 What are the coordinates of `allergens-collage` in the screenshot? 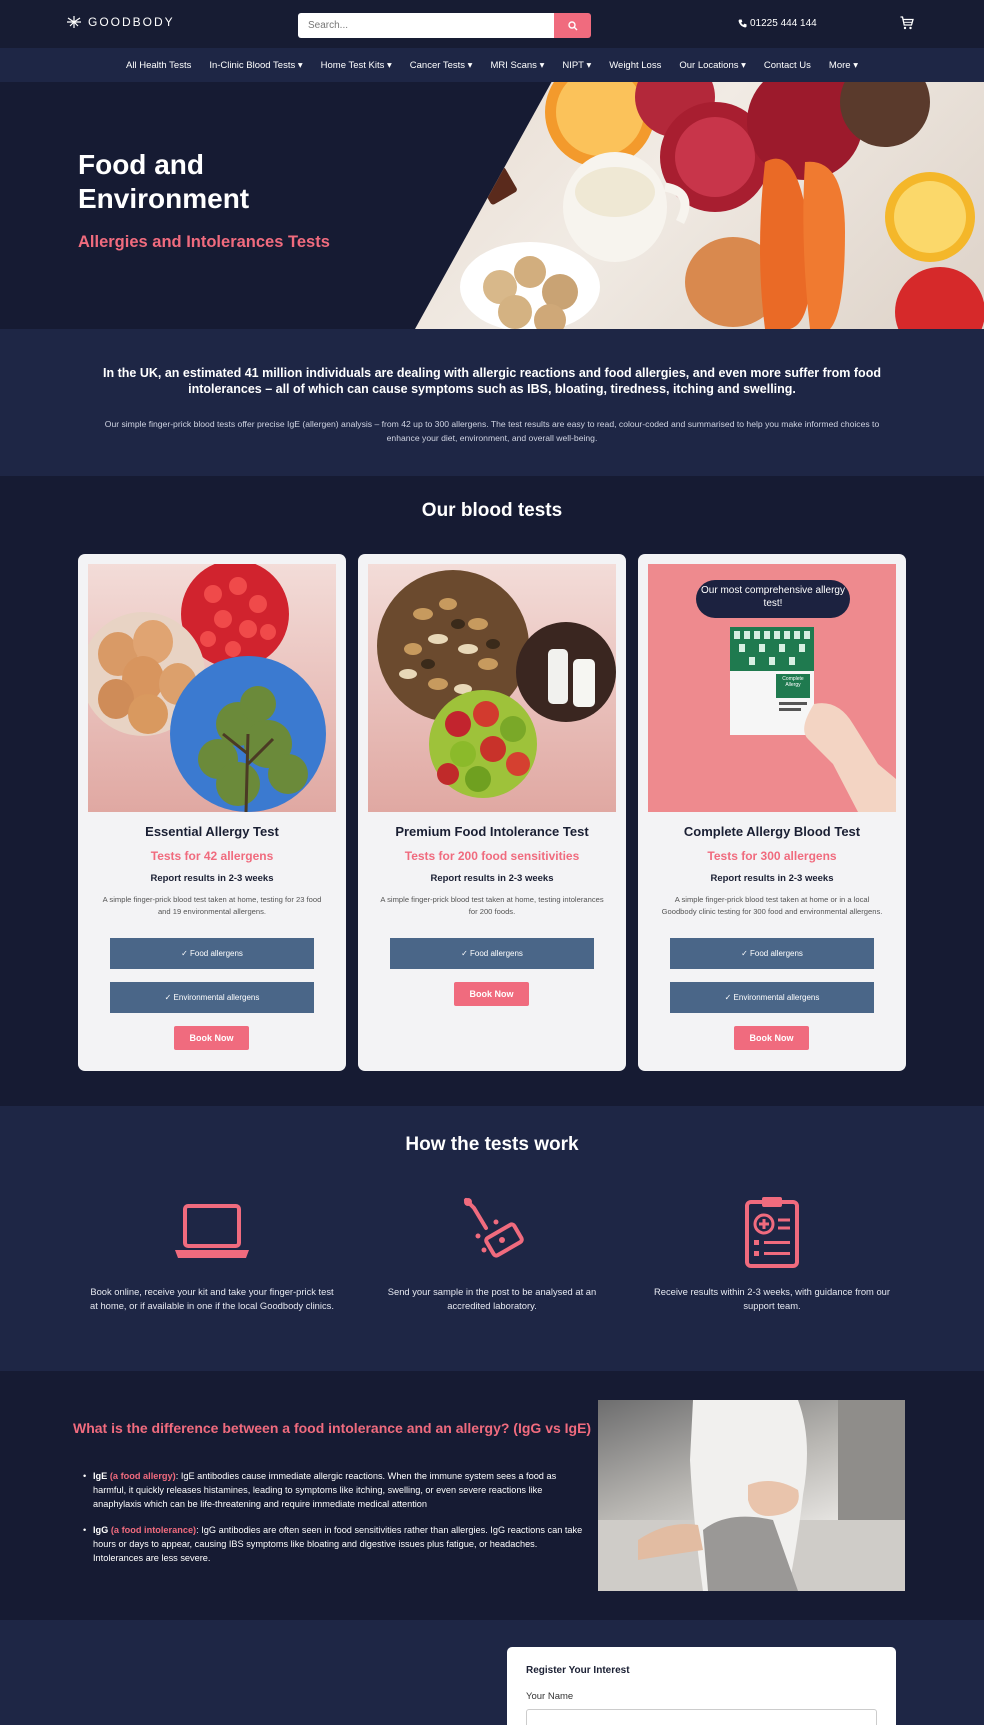 It's located at (207, 688).